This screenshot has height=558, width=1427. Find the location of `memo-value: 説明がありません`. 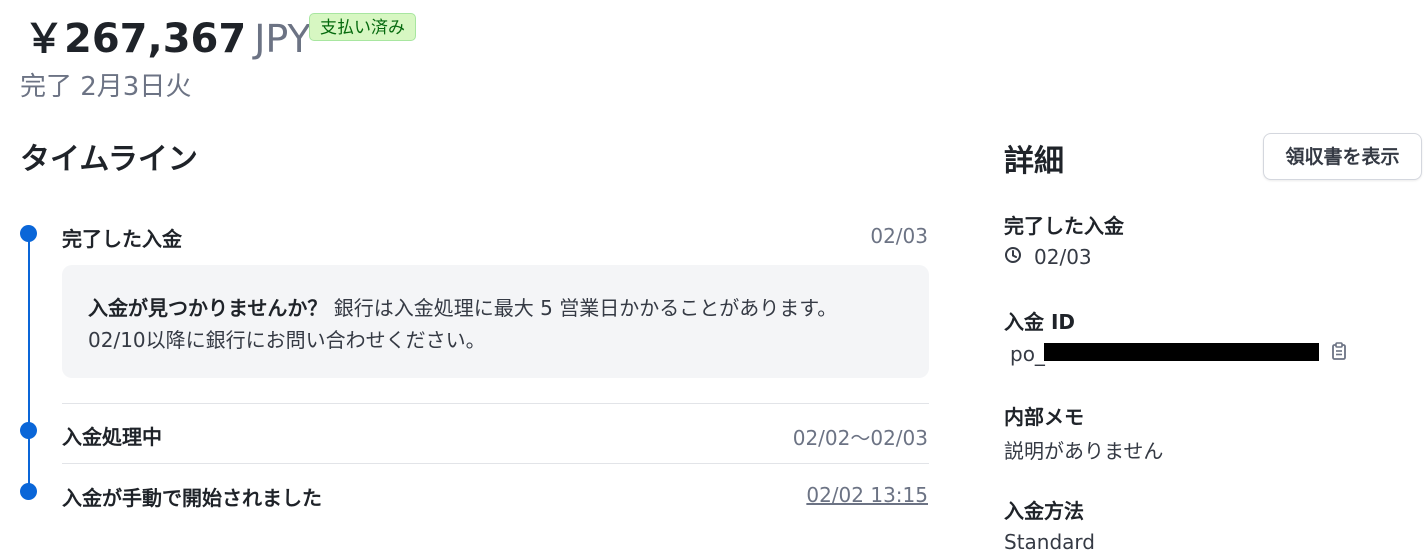

memo-value: 説明がありません is located at coordinates (1084, 451).